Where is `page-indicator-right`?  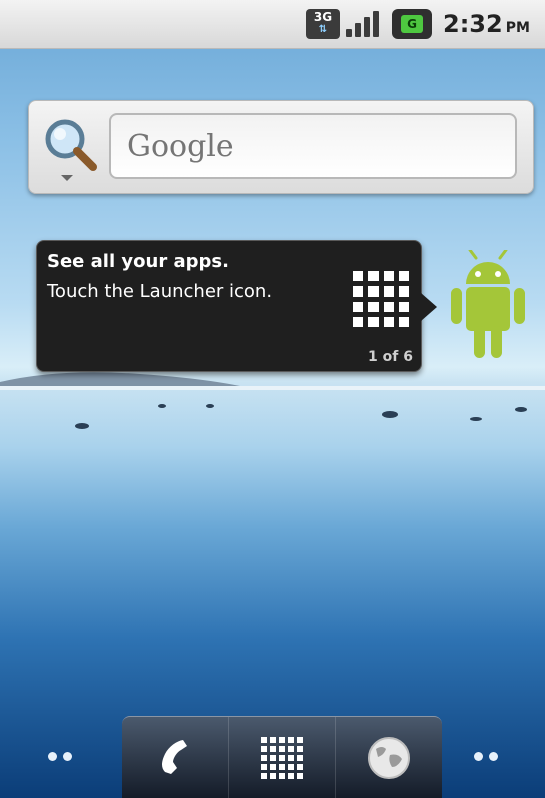
page-indicator-right is located at coordinates (486, 756).